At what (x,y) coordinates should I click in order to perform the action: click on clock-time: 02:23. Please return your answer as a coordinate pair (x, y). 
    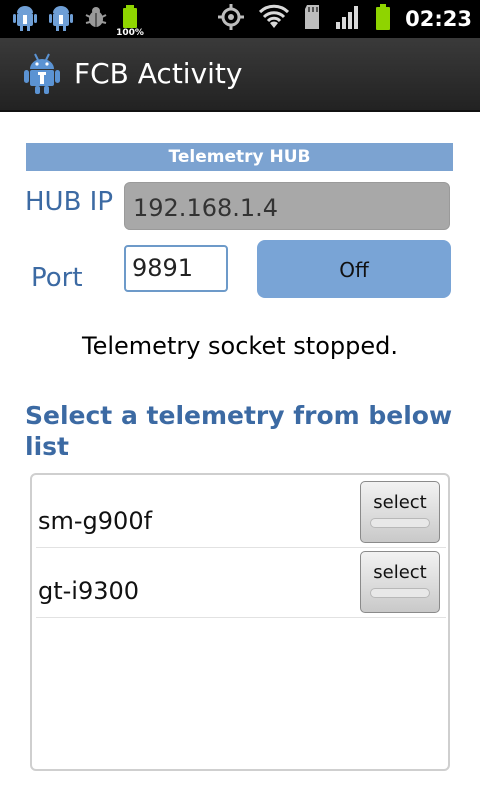
    Looking at the image, I should click on (438, 19).